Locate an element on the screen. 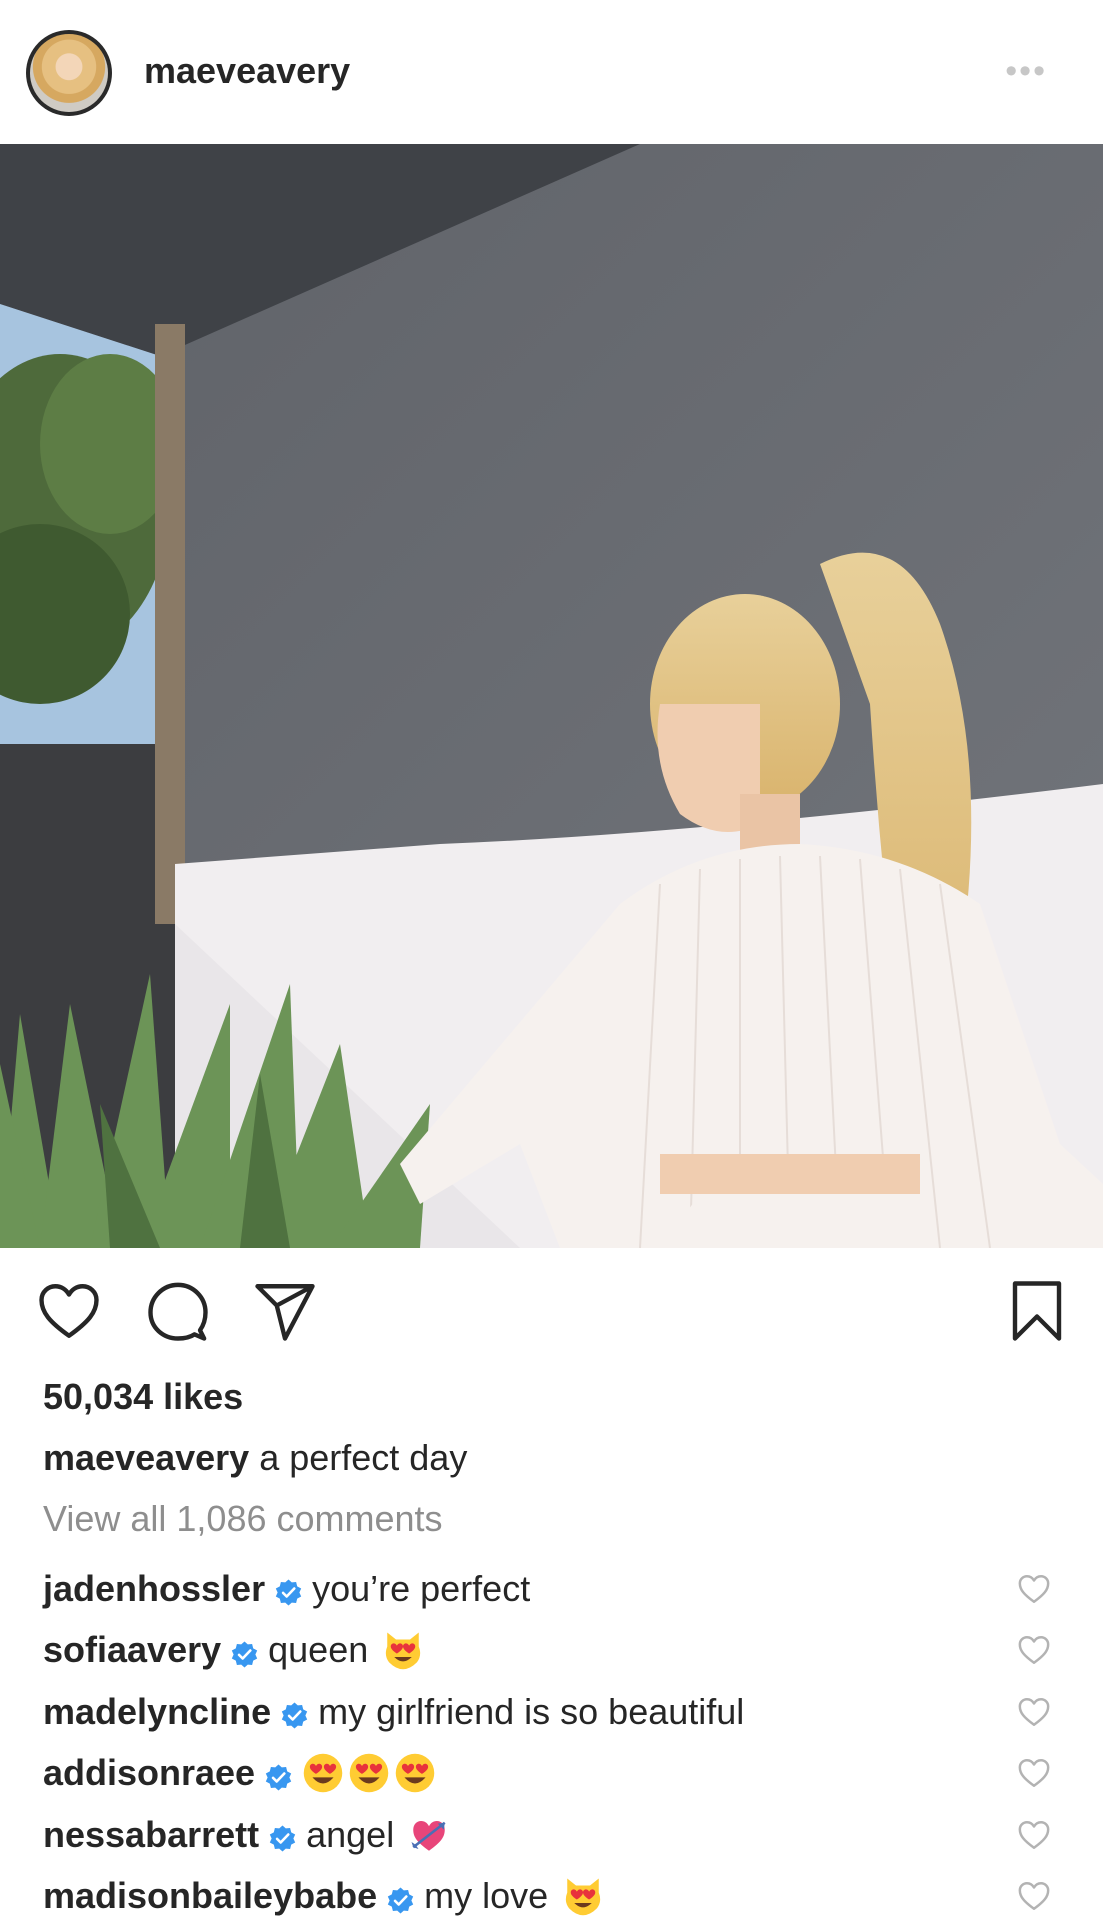 The width and height of the screenshot is (1103, 1920). likes-count: 50,034 likes is located at coordinates (143, 1397).